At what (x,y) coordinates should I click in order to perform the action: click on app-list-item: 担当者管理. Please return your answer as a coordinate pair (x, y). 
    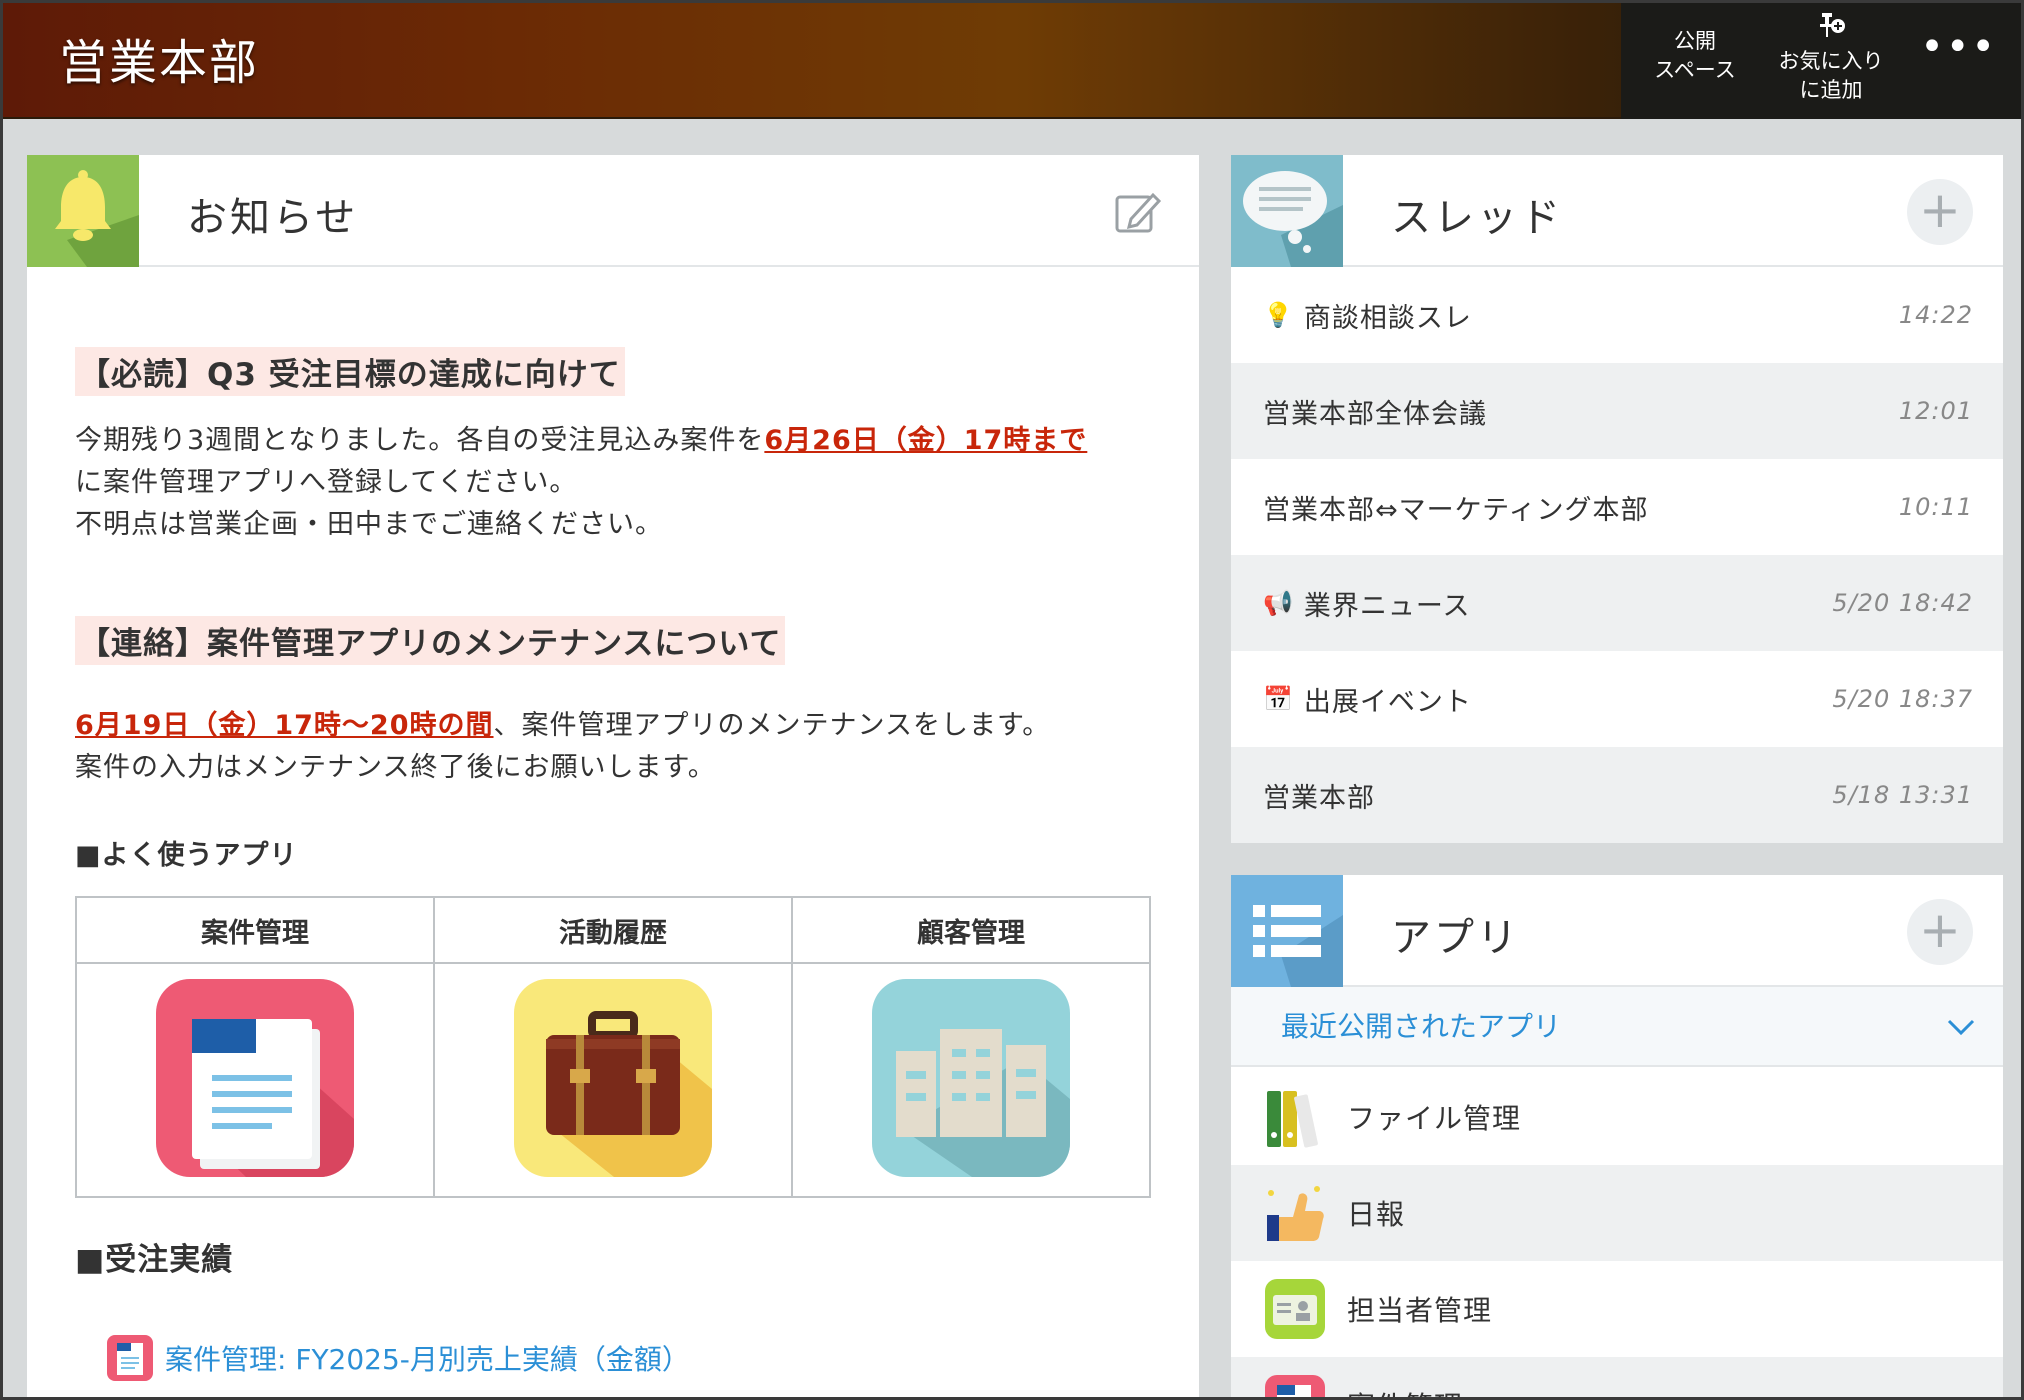
    Looking at the image, I should click on (1617, 1309).